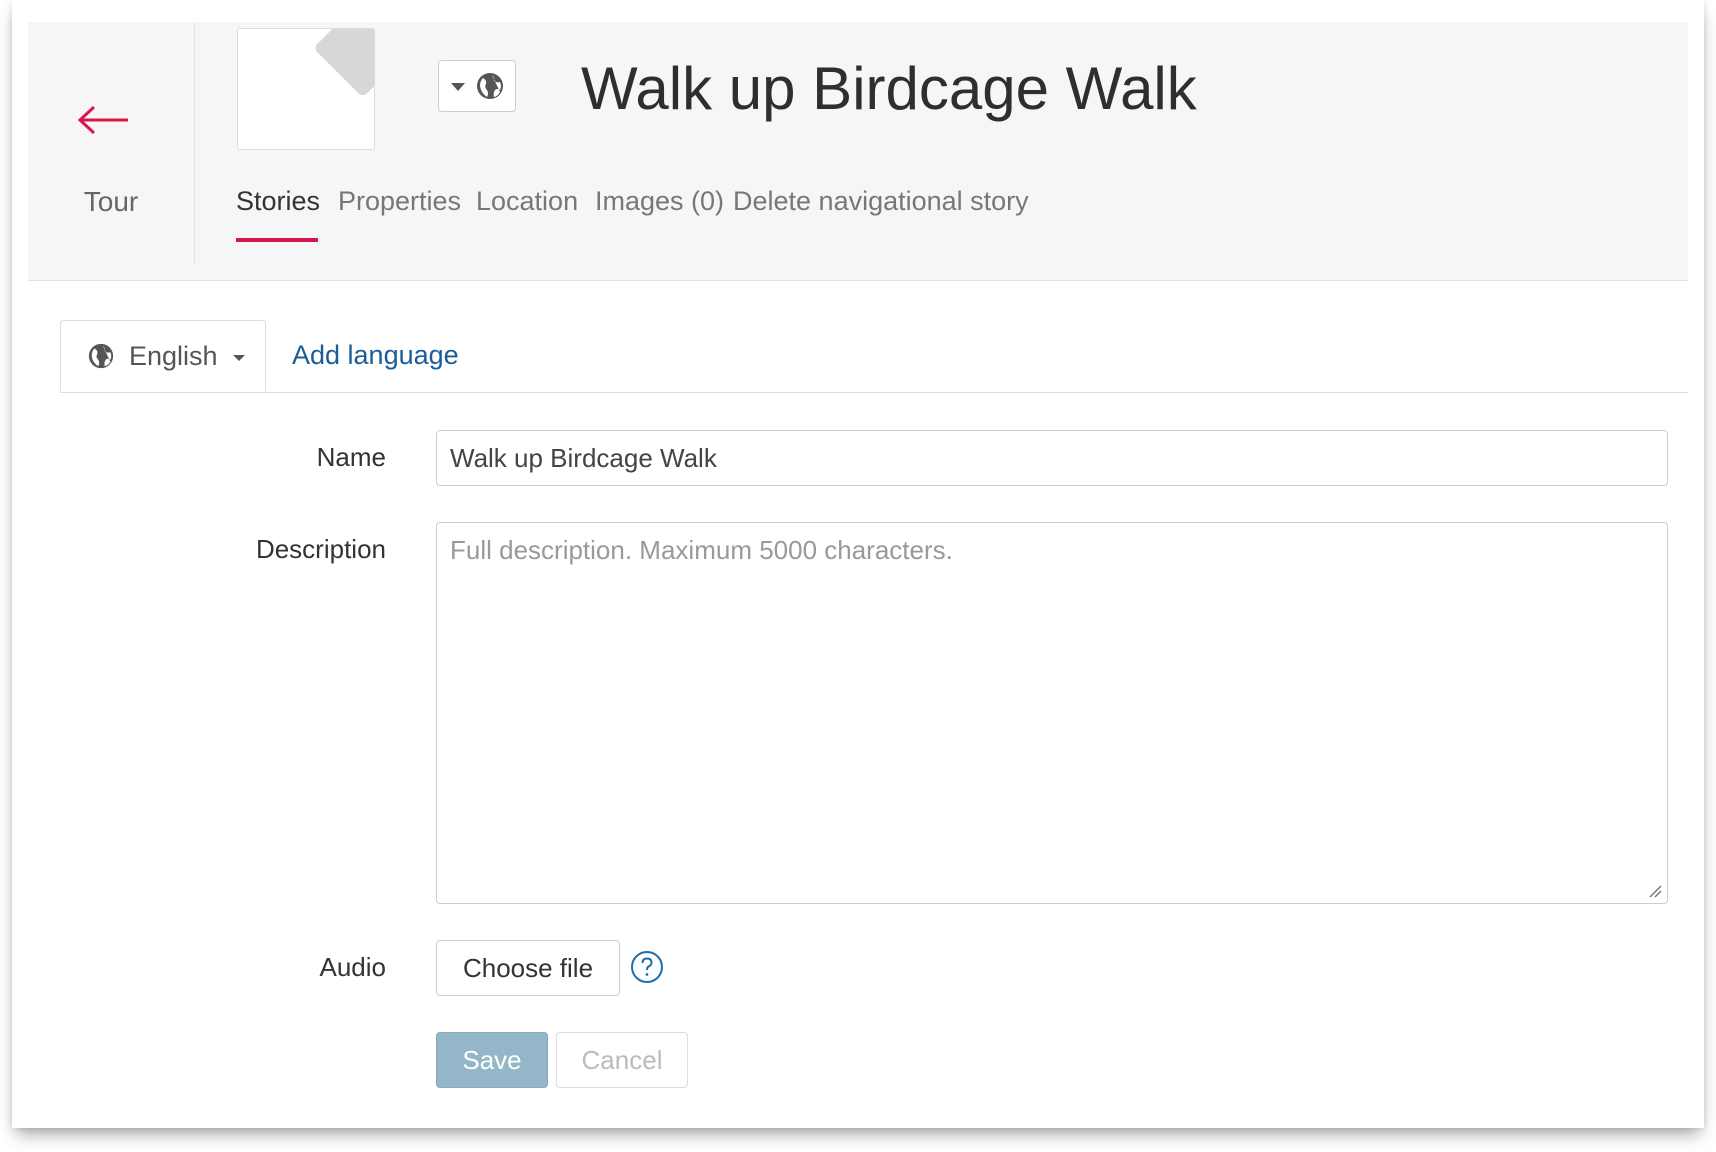 This screenshot has width=1716, height=1152. Describe the element at coordinates (492, 1060) in the screenshot. I see `save-button: Save` at that location.